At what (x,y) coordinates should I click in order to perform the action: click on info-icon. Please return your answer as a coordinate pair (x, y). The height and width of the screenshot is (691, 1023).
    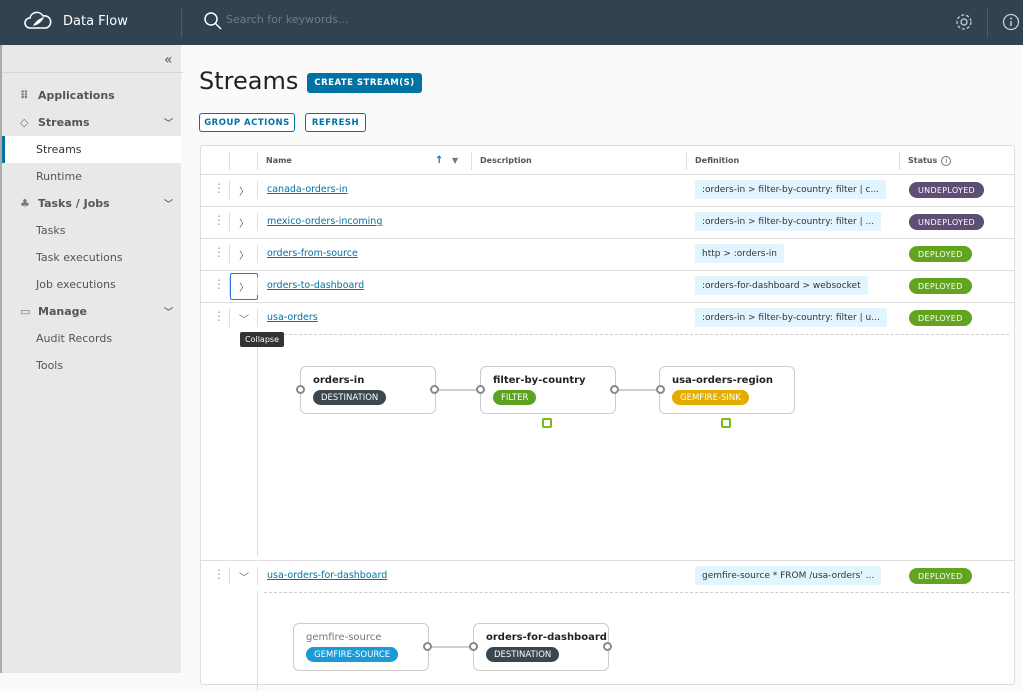
    Looking at the image, I should click on (1011, 22).